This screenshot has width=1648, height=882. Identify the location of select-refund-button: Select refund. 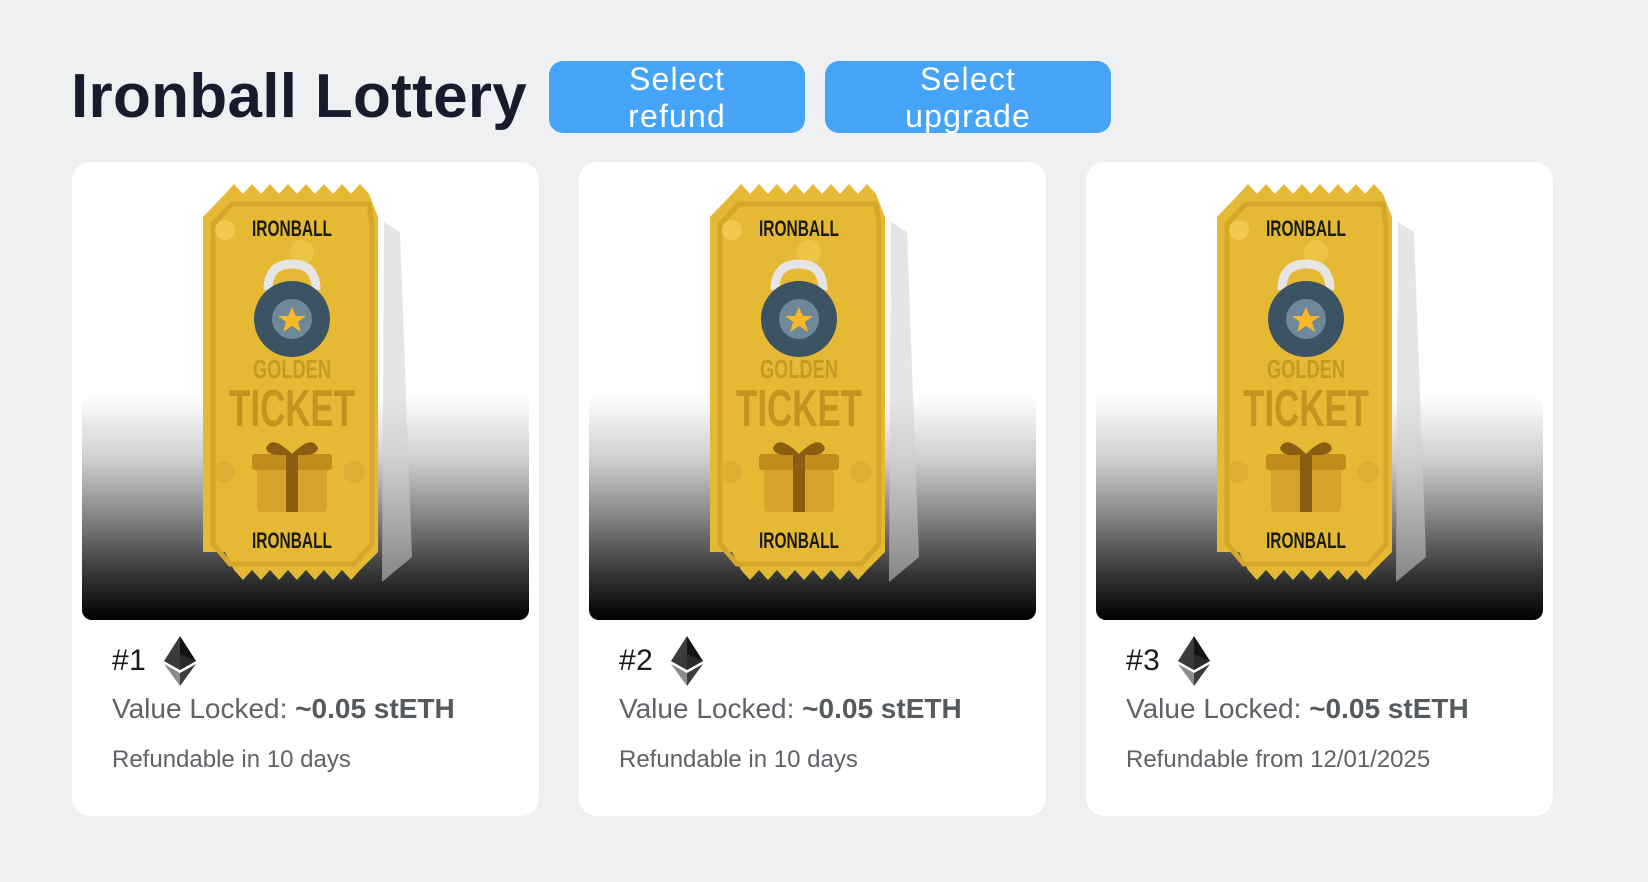
(677, 97).